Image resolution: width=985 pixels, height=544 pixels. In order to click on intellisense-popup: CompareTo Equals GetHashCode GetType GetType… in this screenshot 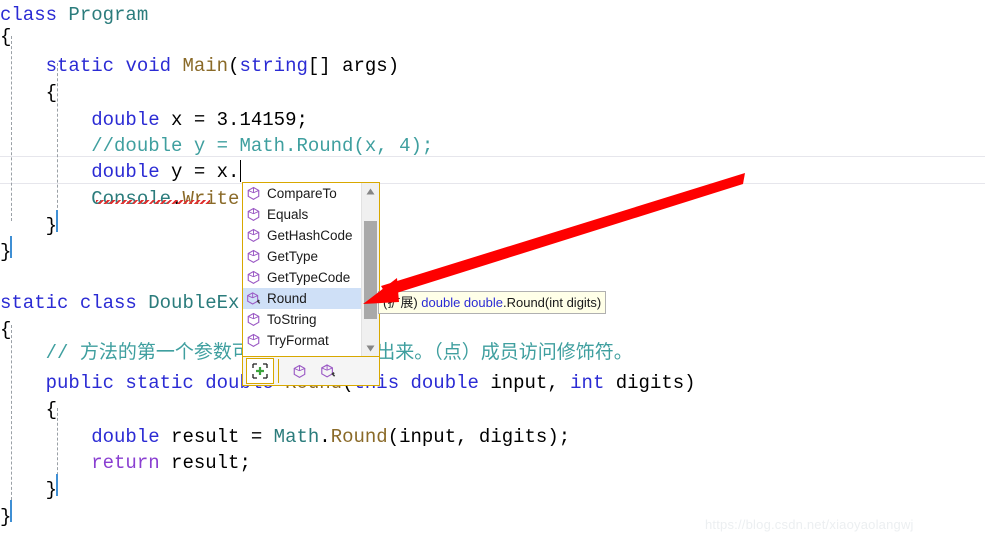, I will do `click(311, 284)`.